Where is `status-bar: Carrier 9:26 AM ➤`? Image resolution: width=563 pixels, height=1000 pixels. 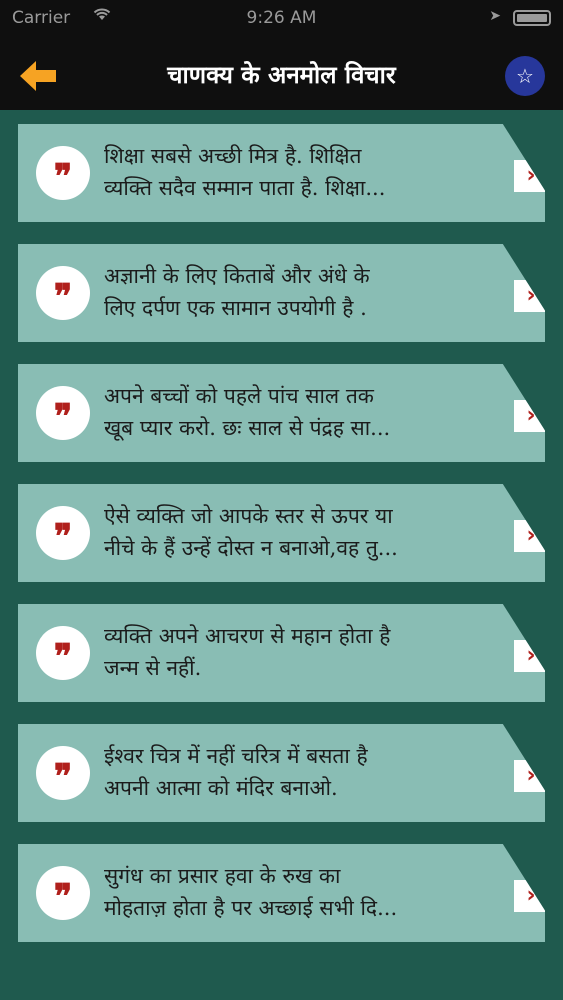 status-bar: Carrier 9:26 AM ➤ is located at coordinates (281, 19).